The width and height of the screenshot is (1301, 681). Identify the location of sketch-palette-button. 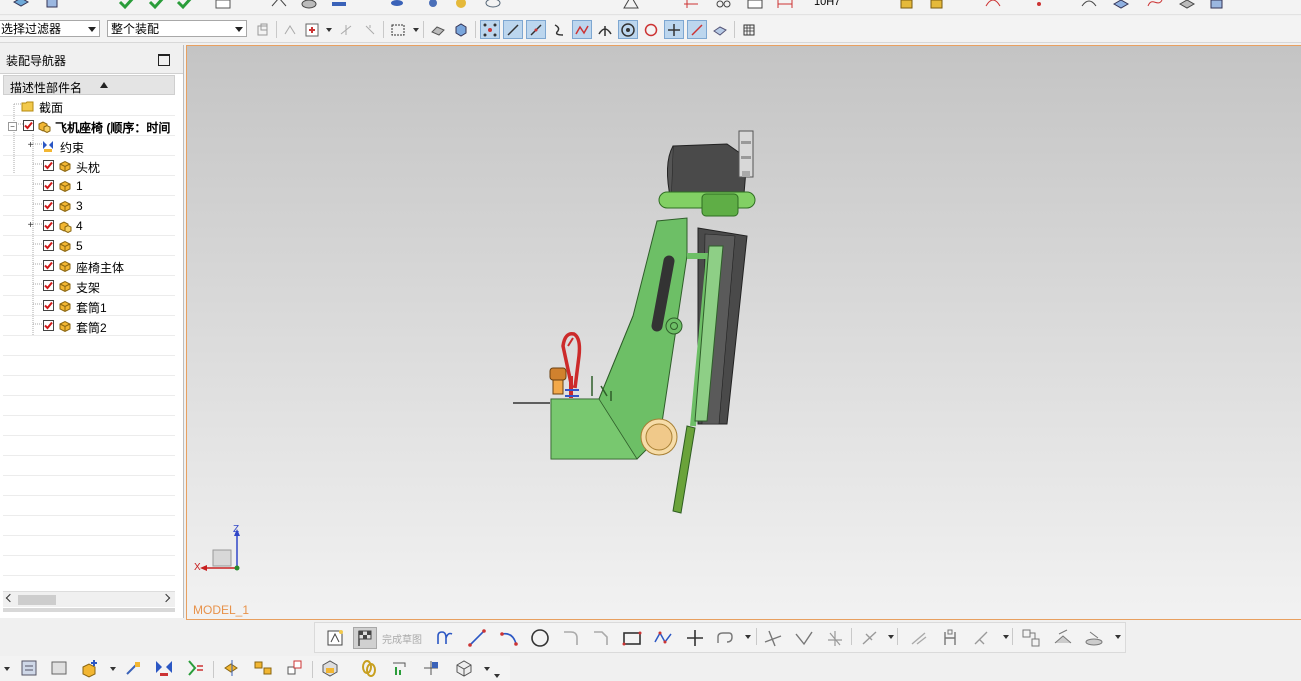
(335, 638).